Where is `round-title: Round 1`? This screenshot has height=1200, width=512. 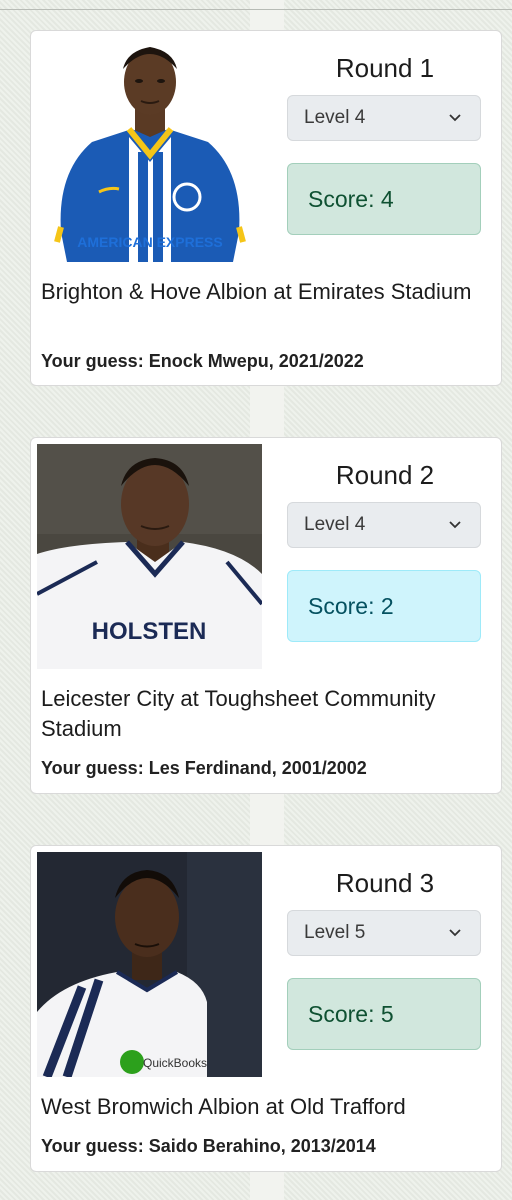
round-title: Round 1 is located at coordinates (385, 68).